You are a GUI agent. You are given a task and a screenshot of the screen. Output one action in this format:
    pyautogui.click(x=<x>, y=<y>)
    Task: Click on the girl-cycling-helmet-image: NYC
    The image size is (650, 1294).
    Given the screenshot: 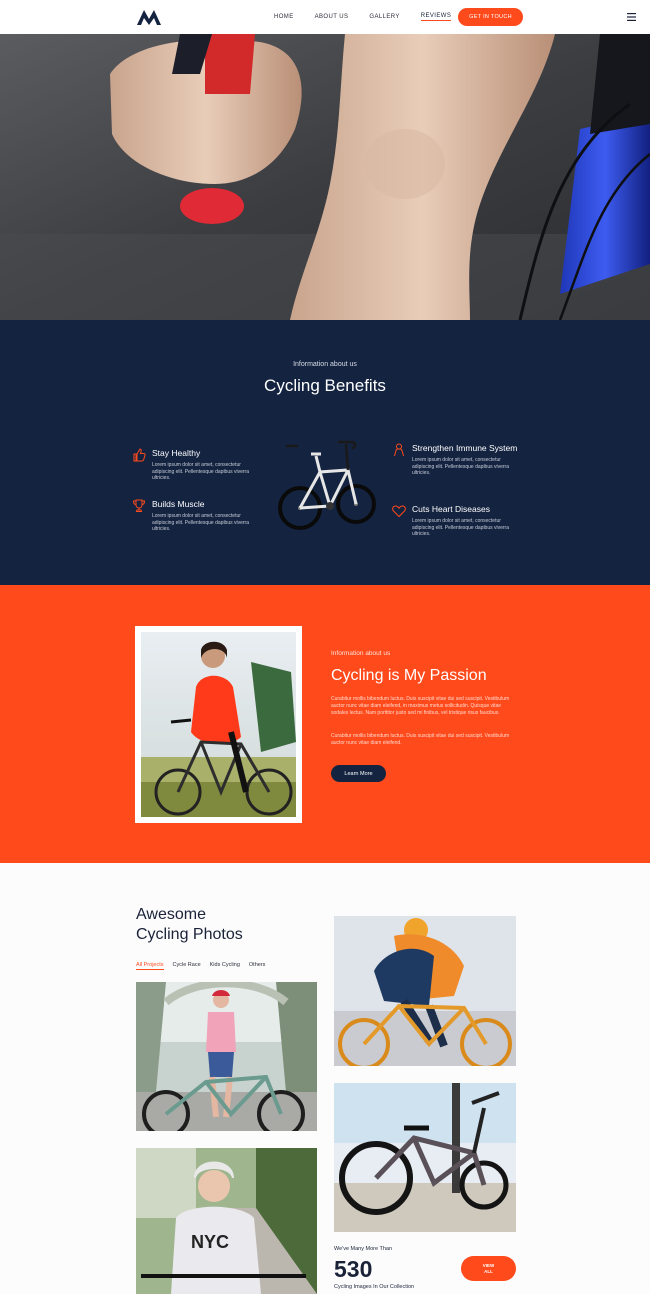 What is the action you would take?
    pyautogui.click(x=226, y=1221)
    